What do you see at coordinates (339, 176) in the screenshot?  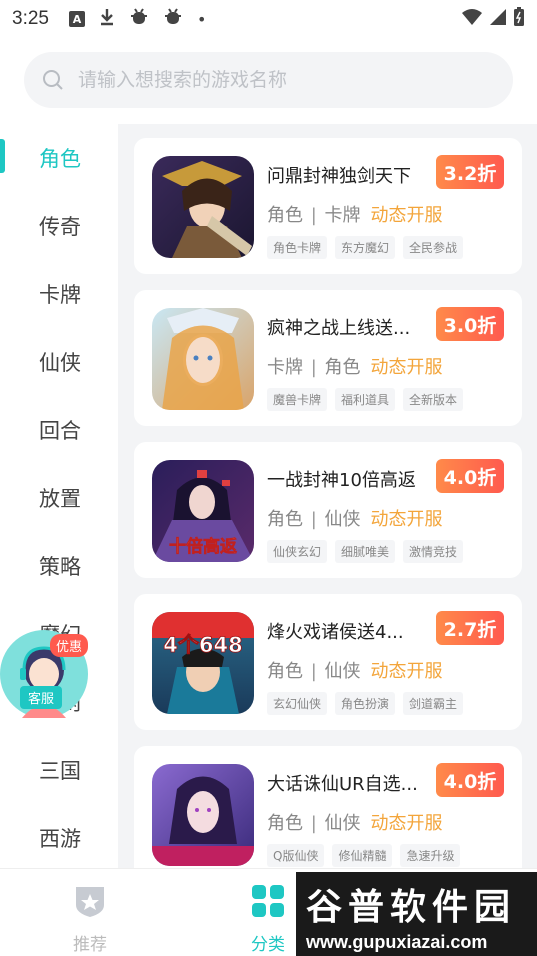 I see `game-title: 问鼎封神独剑天下` at bounding box center [339, 176].